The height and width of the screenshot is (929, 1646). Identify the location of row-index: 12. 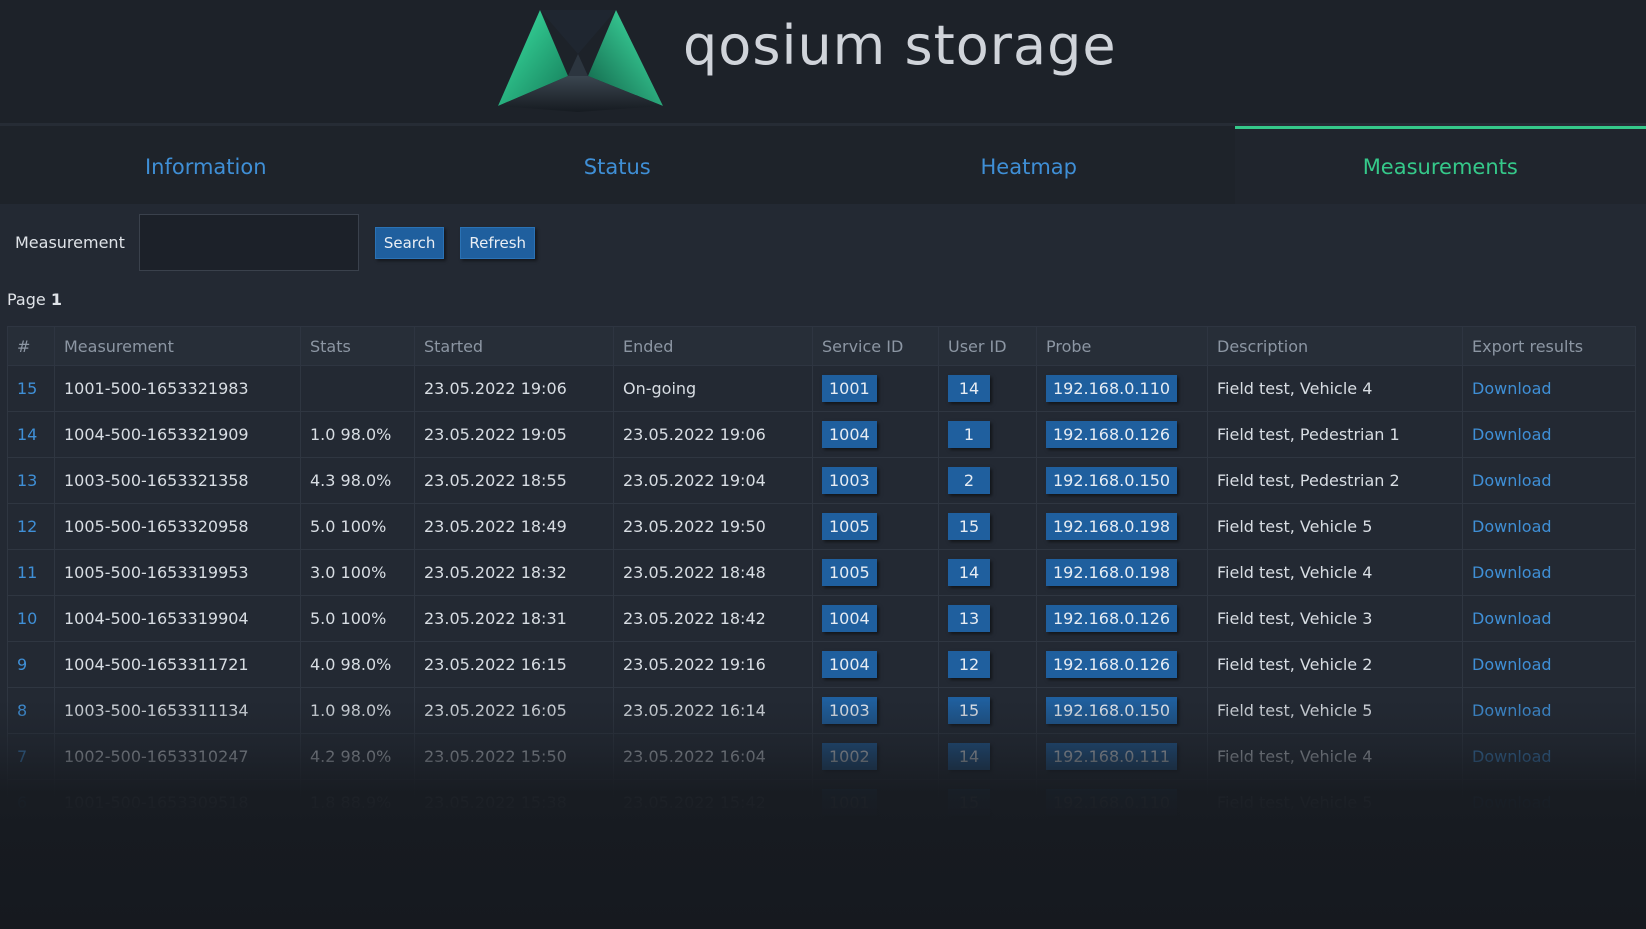
(31, 526).